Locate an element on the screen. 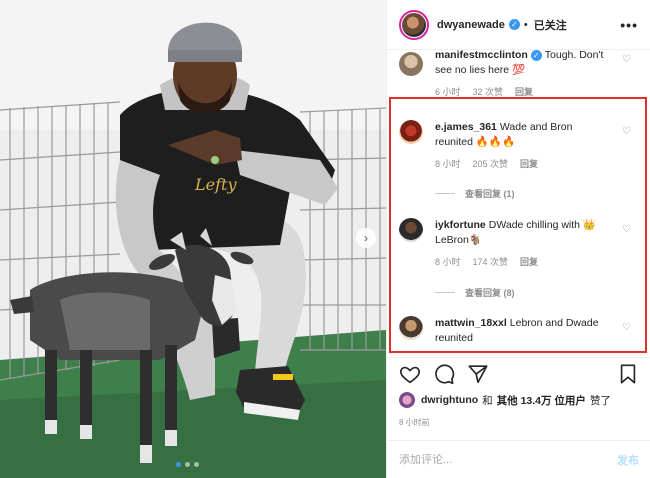 The width and height of the screenshot is (650, 478). post-timestamp: 8 小时前 is located at coordinates (414, 422).